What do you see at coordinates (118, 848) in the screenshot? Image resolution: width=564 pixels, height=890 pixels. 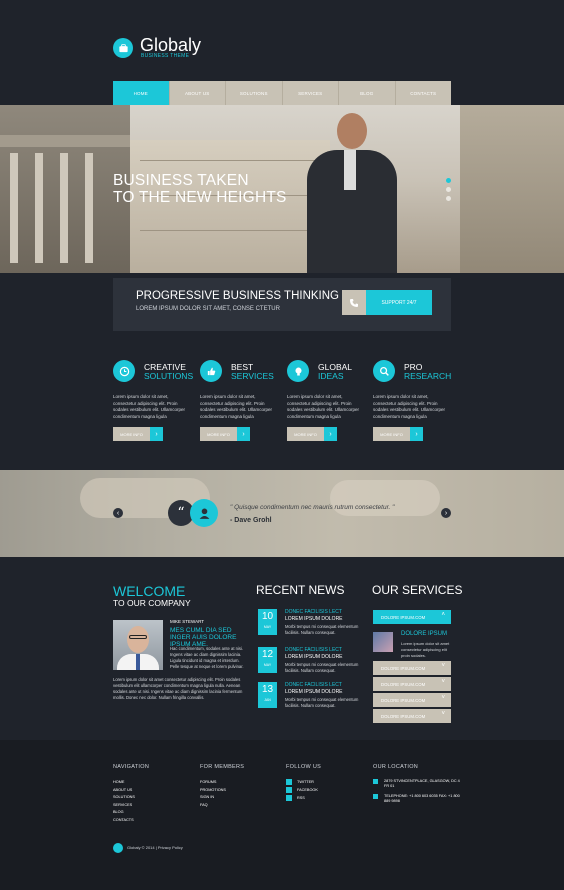 I see `footer-logo-icon` at bounding box center [118, 848].